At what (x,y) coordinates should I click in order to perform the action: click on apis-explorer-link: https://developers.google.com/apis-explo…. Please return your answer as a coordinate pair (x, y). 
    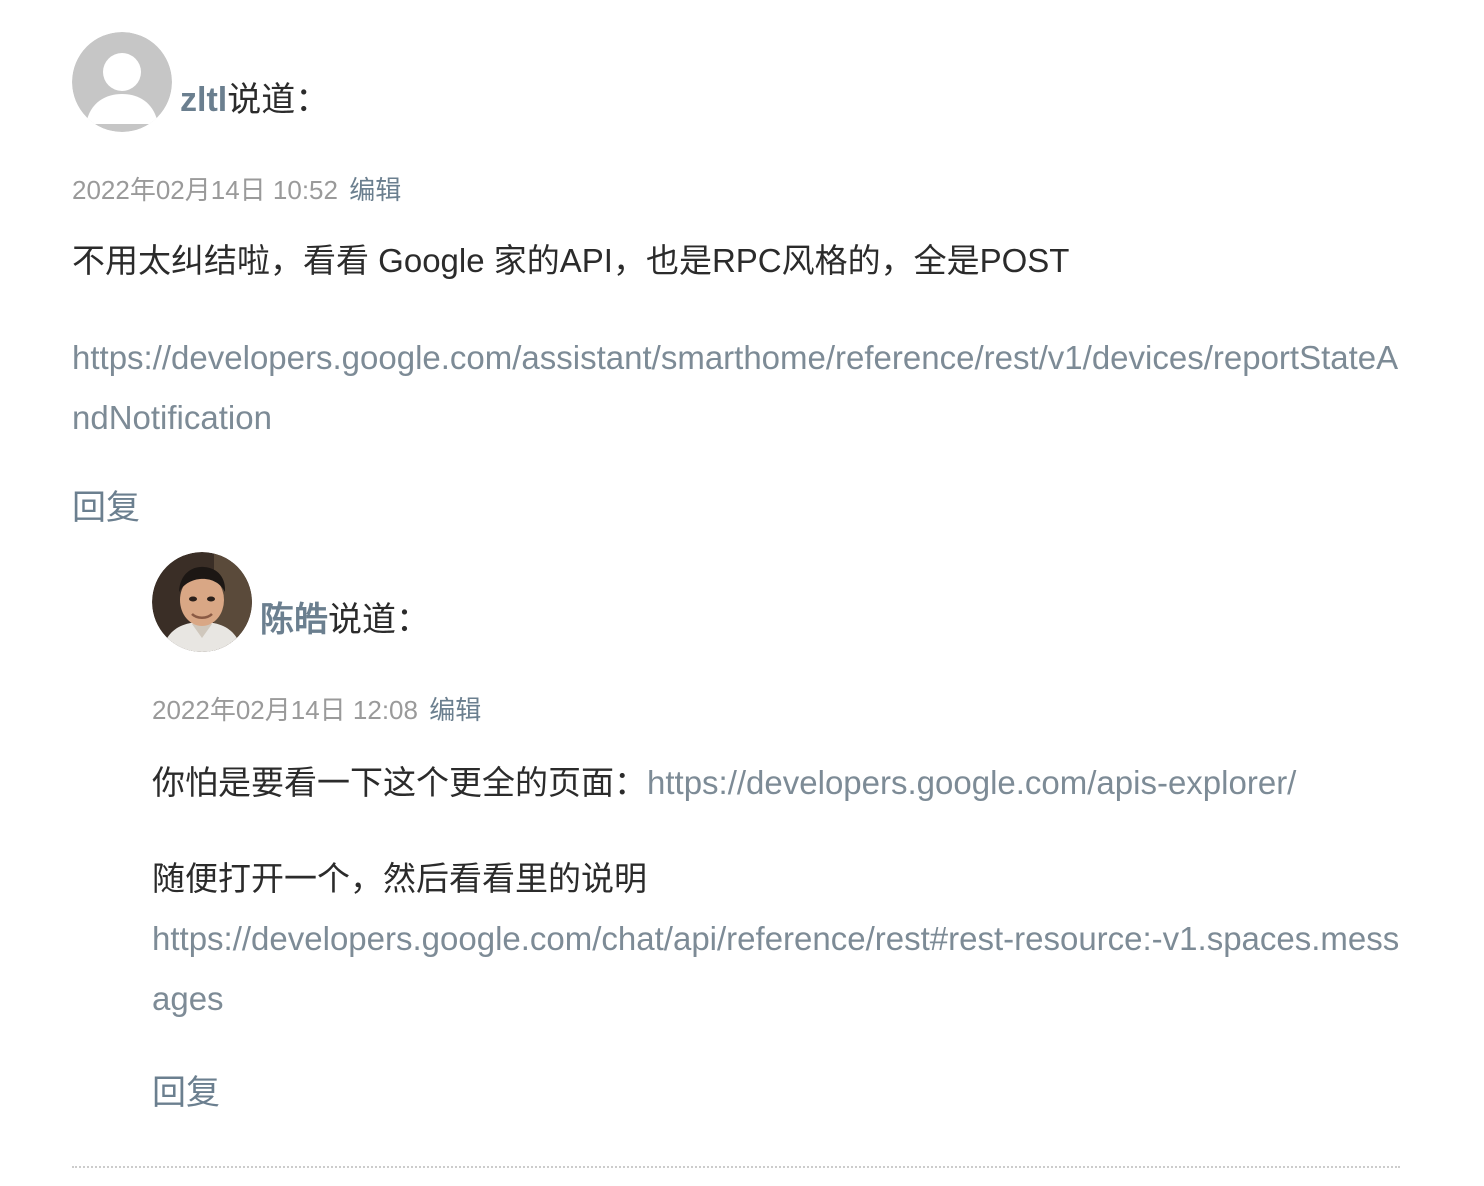
    Looking at the image, I should click on (971, 782).